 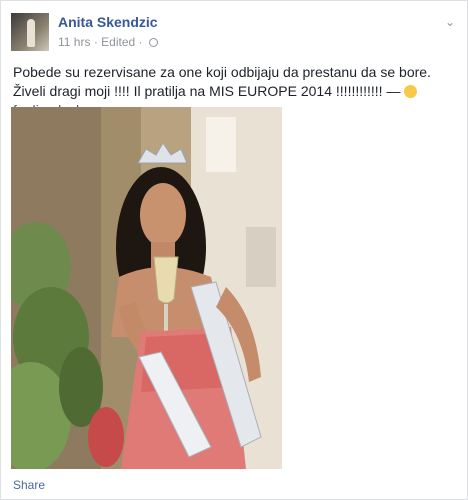 What do you see at coordinates (450, 22) in the screenshot?
I see `chevron-down-icon: ⌄` at bounding box center [450, 22].